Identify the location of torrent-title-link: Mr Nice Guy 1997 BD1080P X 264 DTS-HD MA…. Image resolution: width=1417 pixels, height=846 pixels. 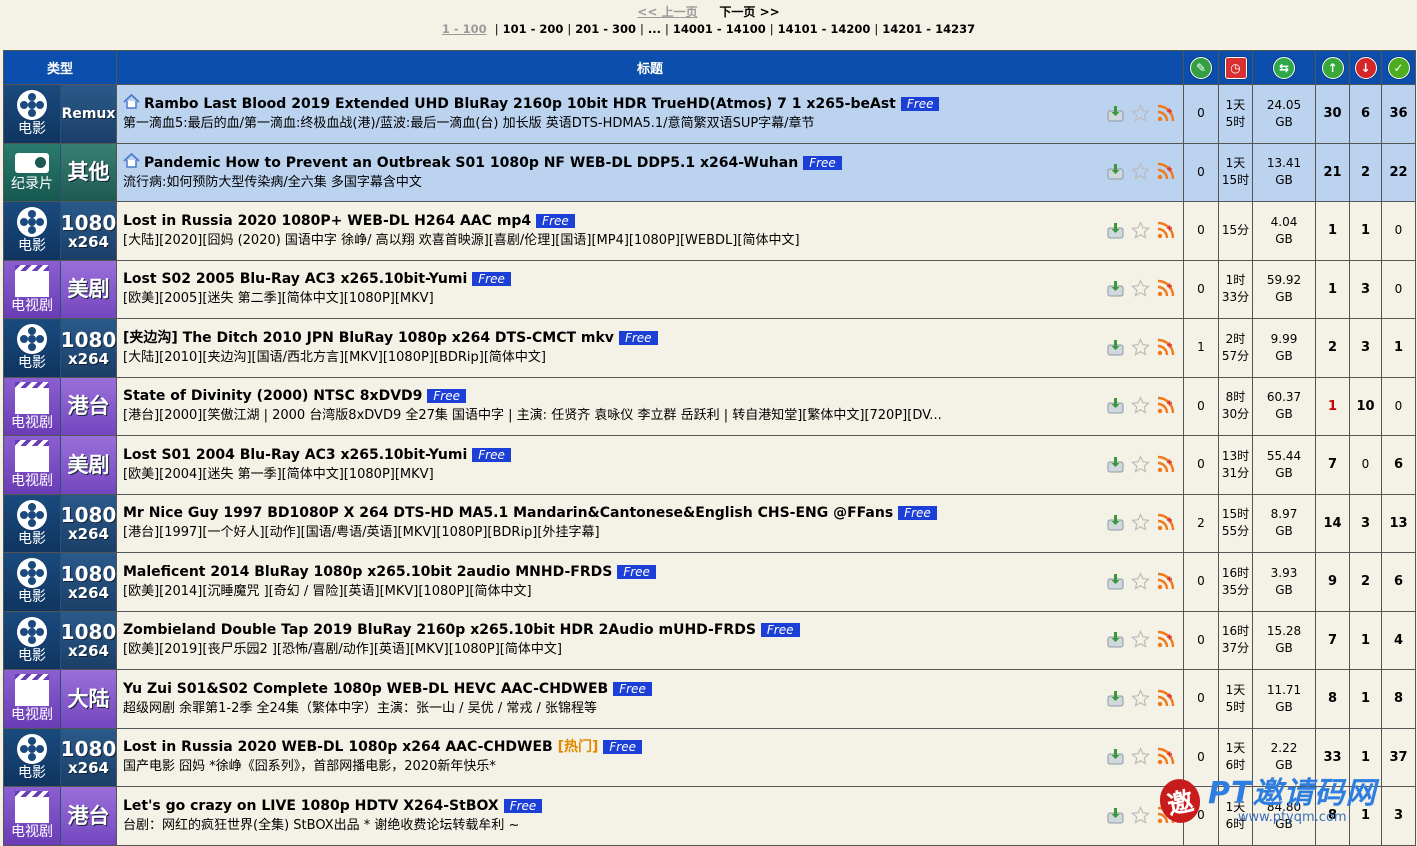
(508, 513).